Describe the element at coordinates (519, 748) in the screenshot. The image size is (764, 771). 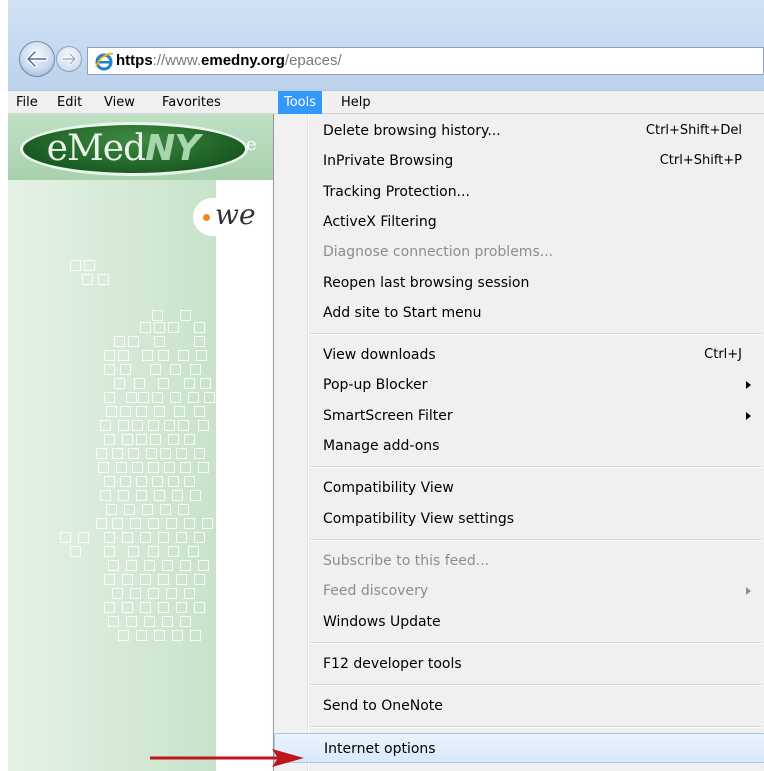
I see `menu-item-internet-options: Internet options` at that location.